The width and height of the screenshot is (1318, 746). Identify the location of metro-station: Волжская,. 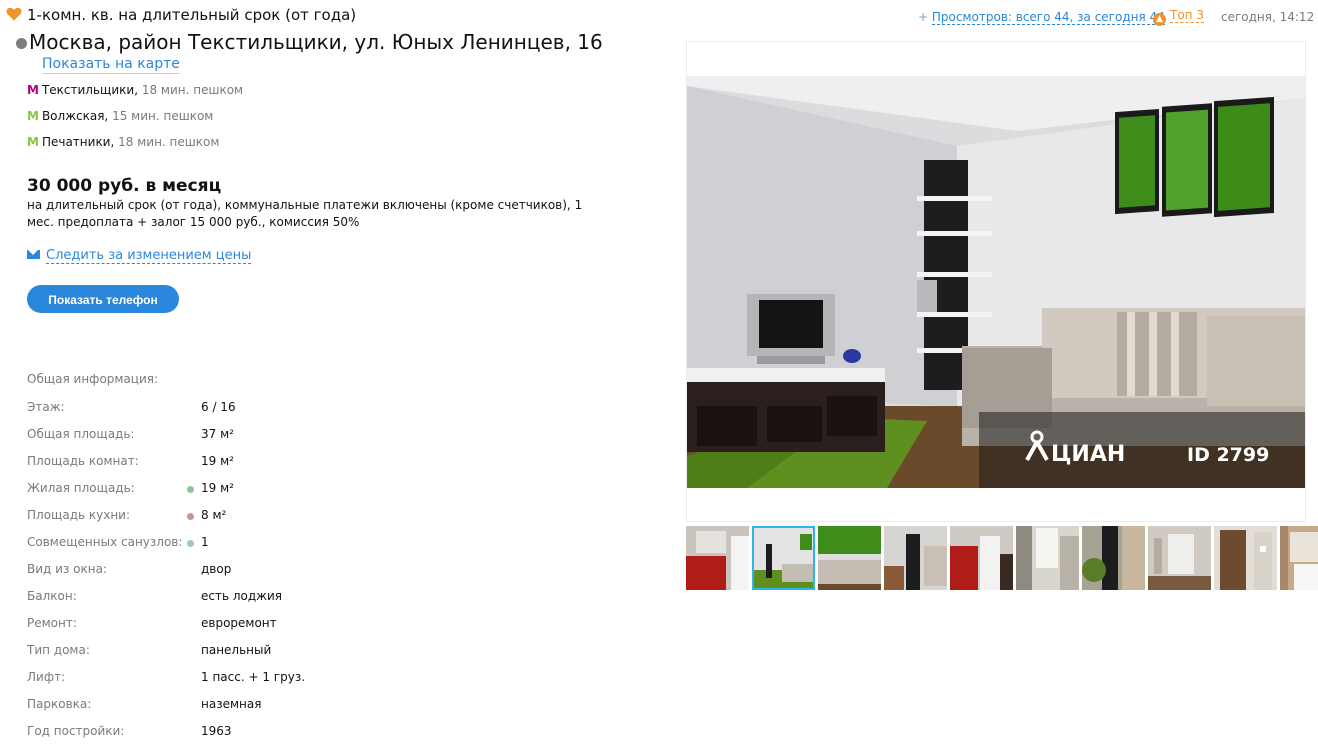
(75, 116).